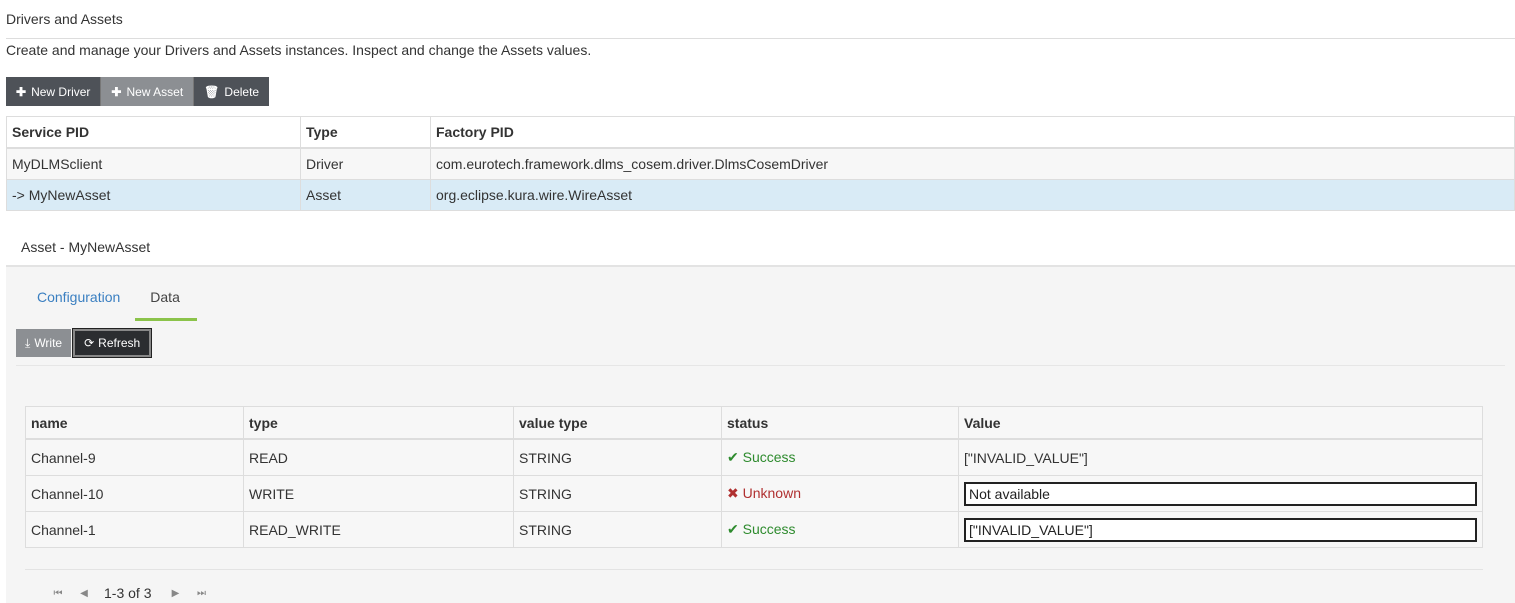  Describe the element at coordinates (61, 91) in the screenshot. I see `new-driver-label: New Driver` at that location.